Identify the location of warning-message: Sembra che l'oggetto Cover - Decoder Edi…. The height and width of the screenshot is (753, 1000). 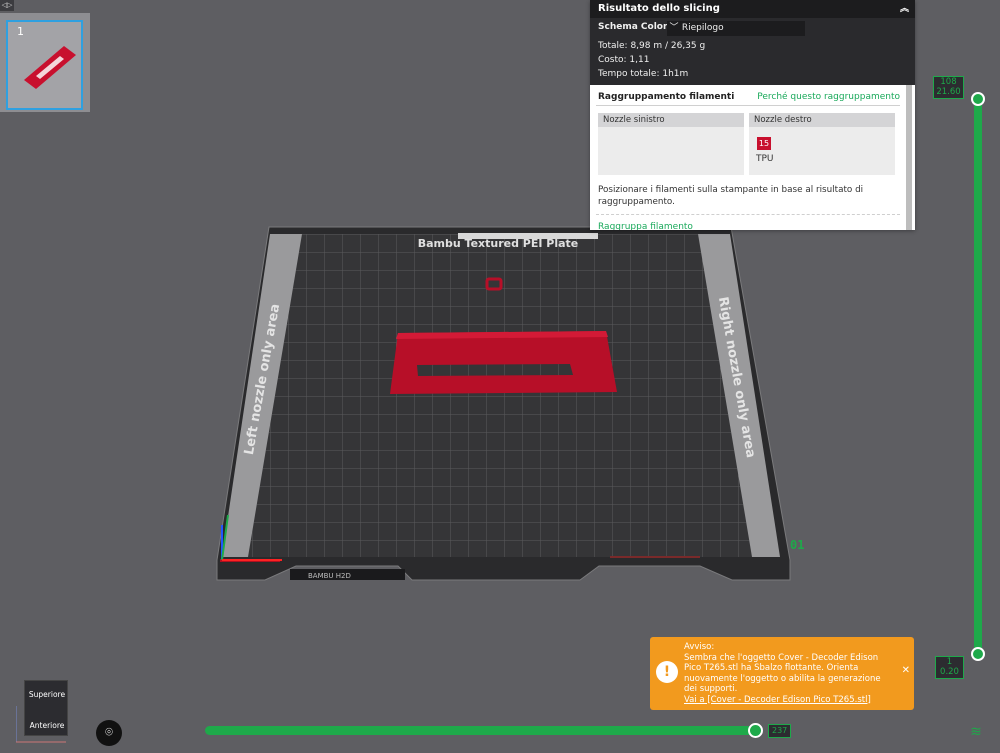
(782, 673).